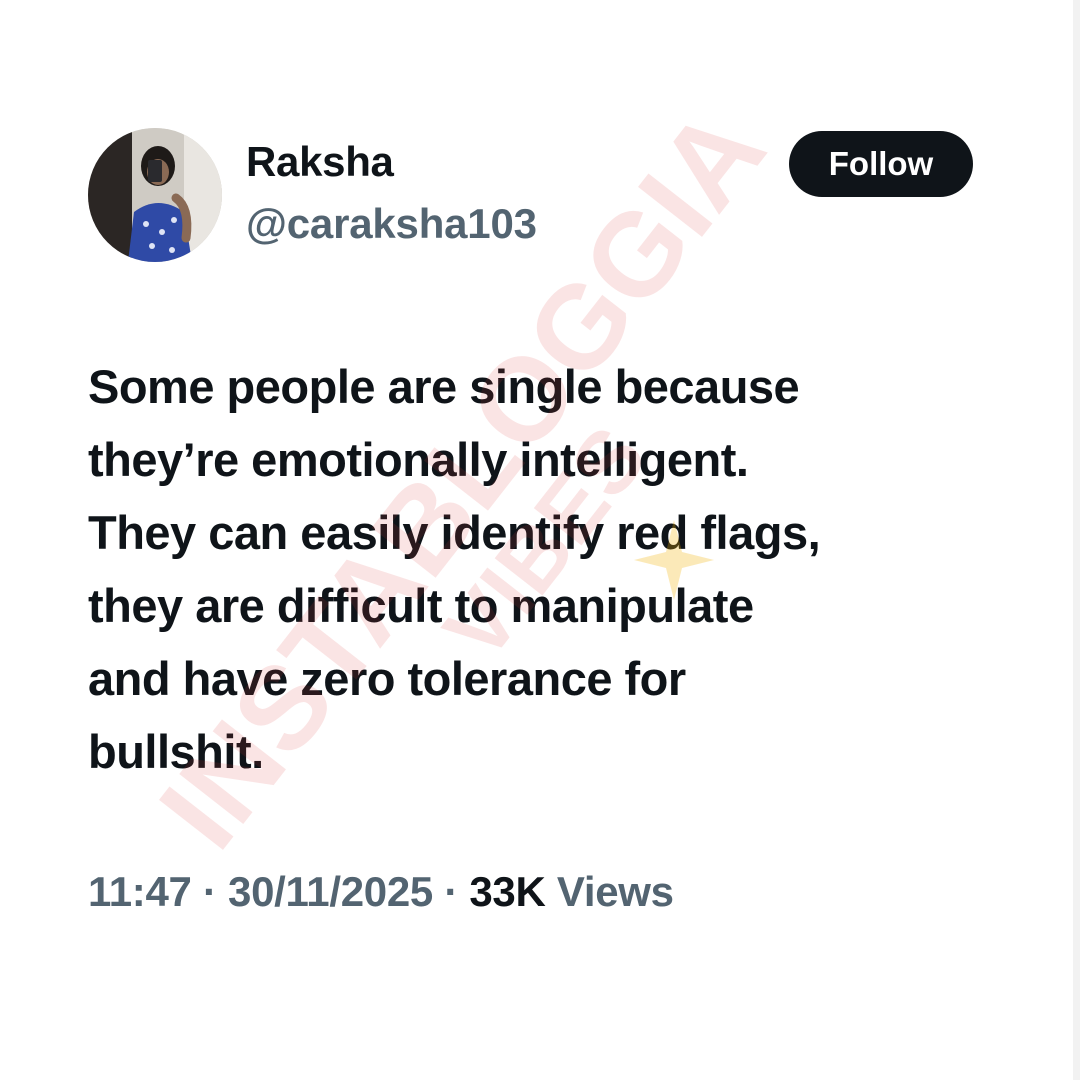  I want to click on display-name: Raksha, so click(320, 162).